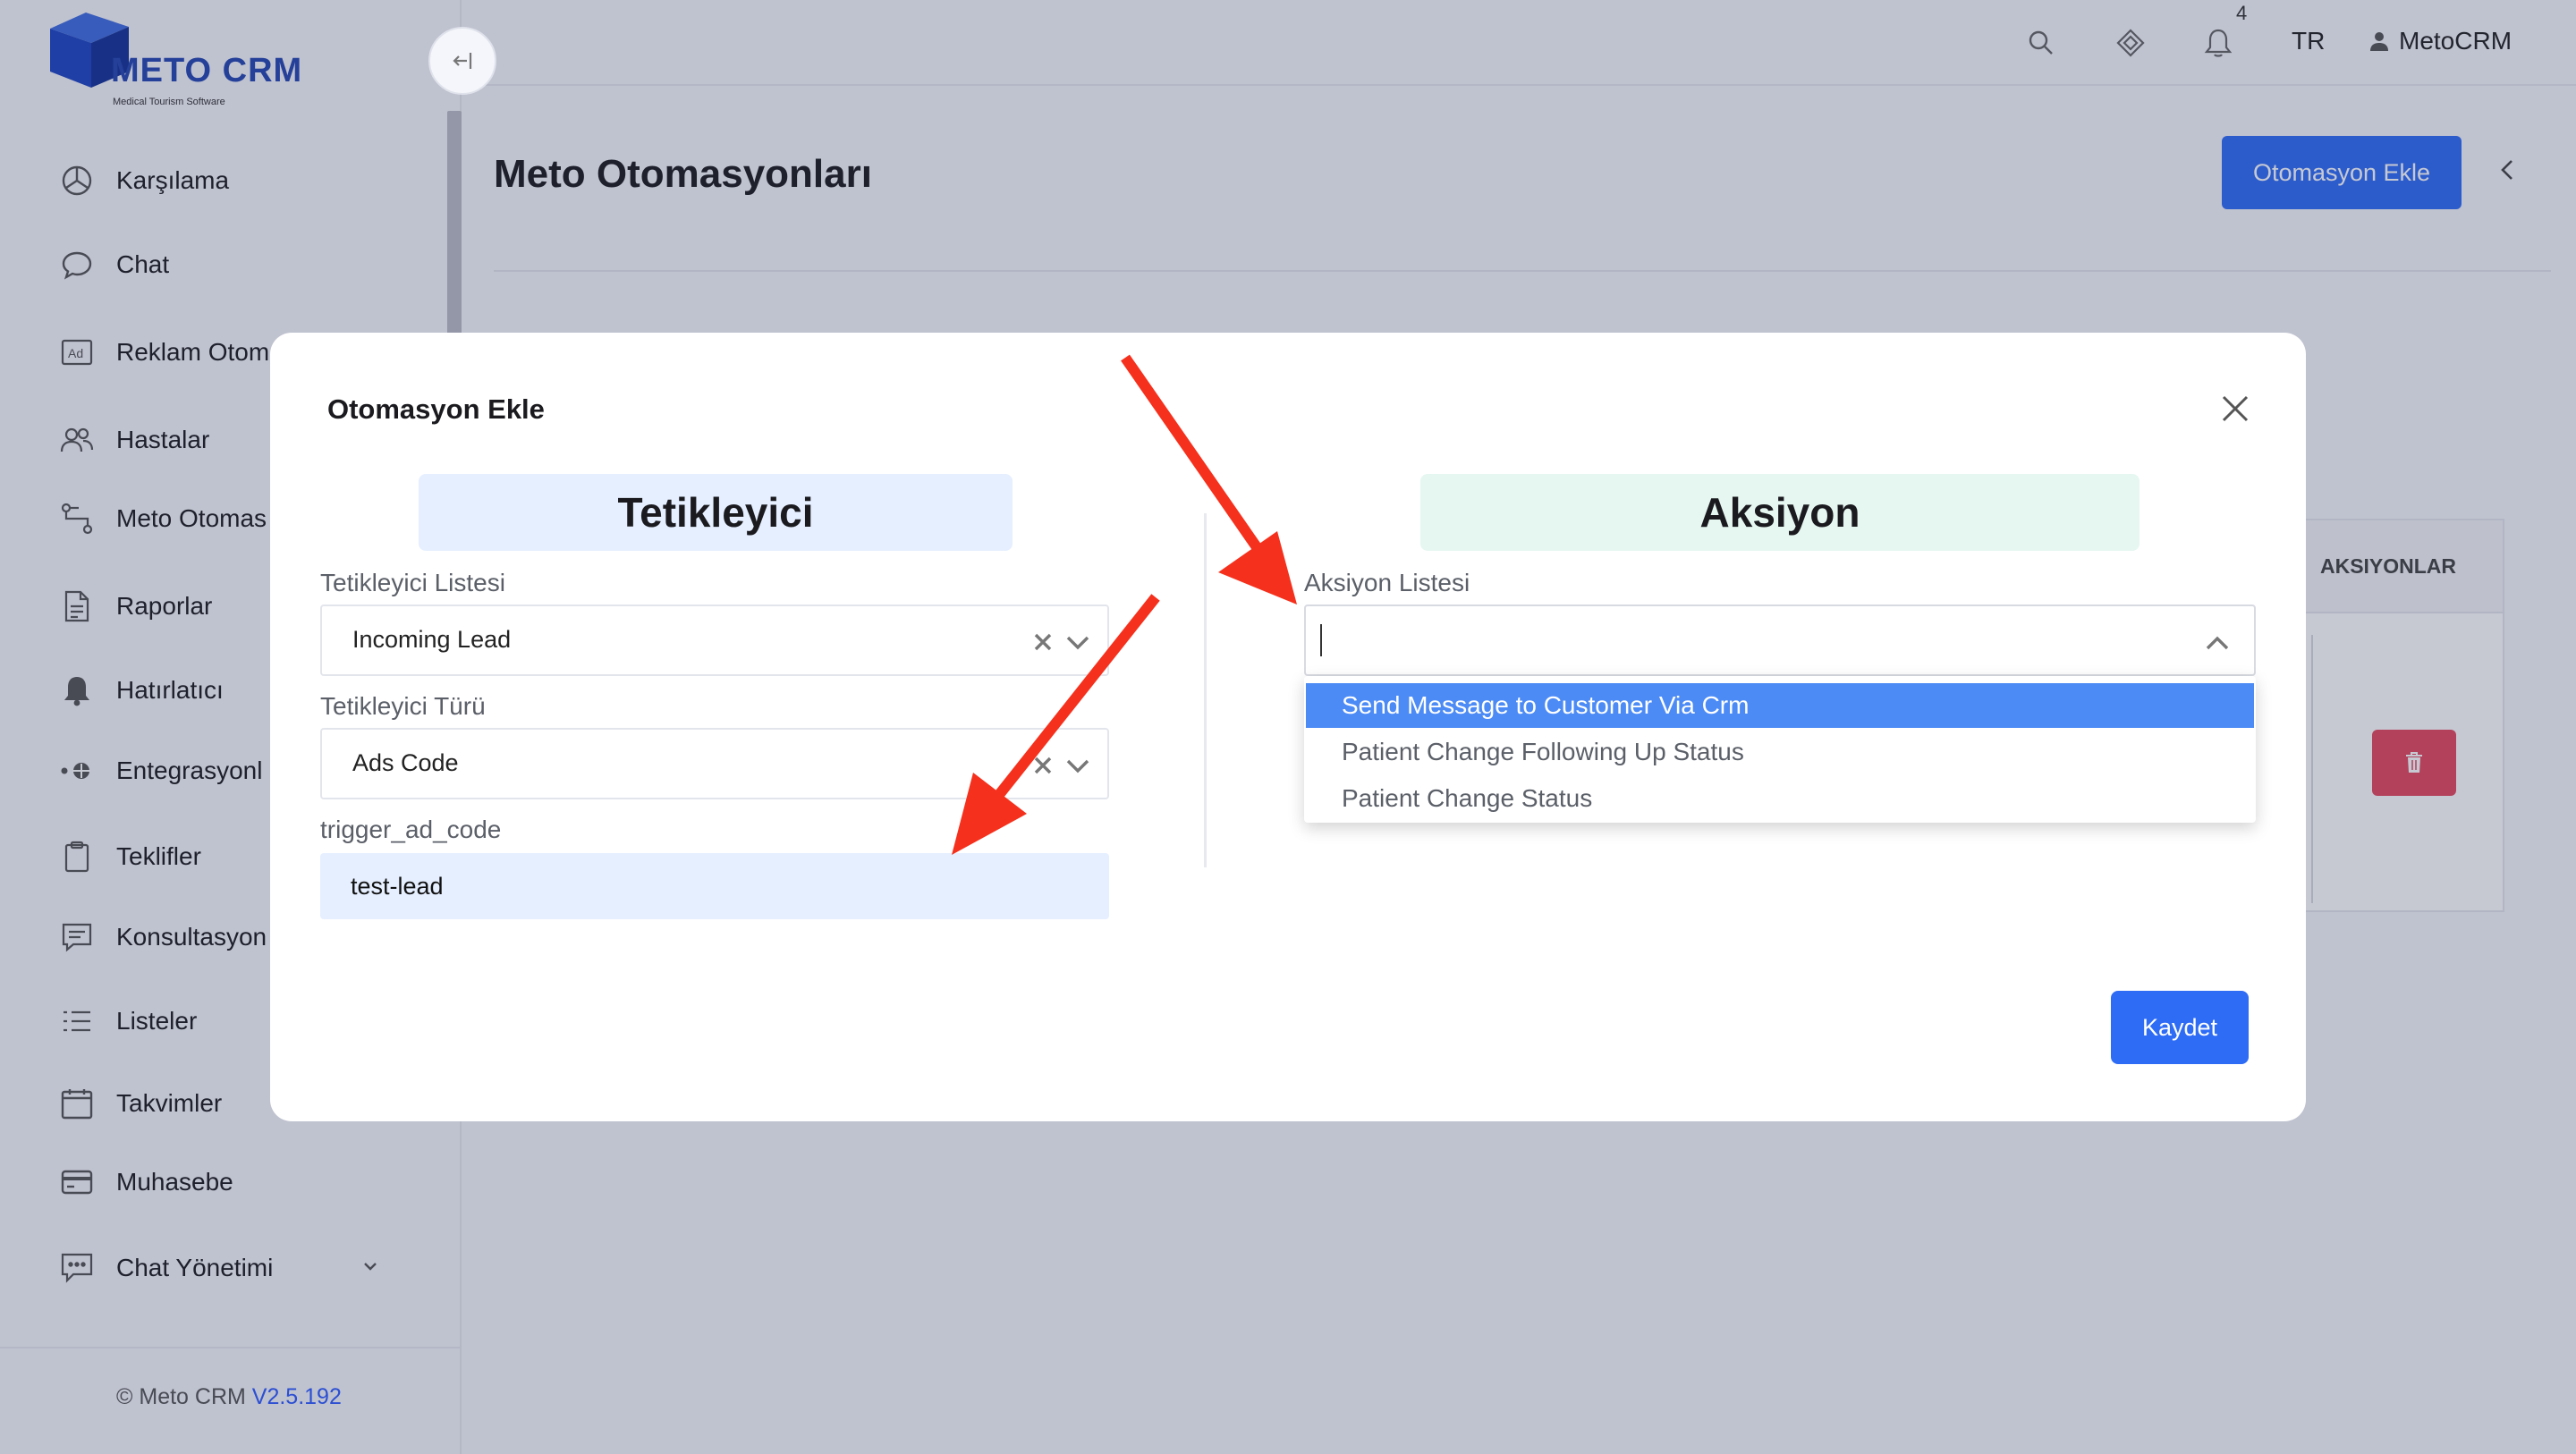  What do you see at coordinates (2217, 643) in the screenshot?
I see `chevron-up-icon` at bounding box center [2217, 643].